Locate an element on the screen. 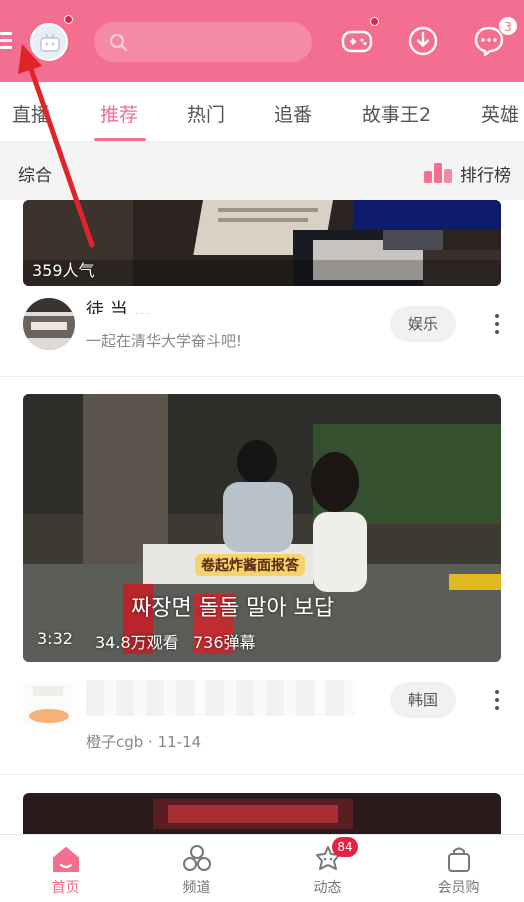 Image resolution: width=524 pixels, height=902 pixels. uploader-avatar-blurred is located at coordinates (48, 704).